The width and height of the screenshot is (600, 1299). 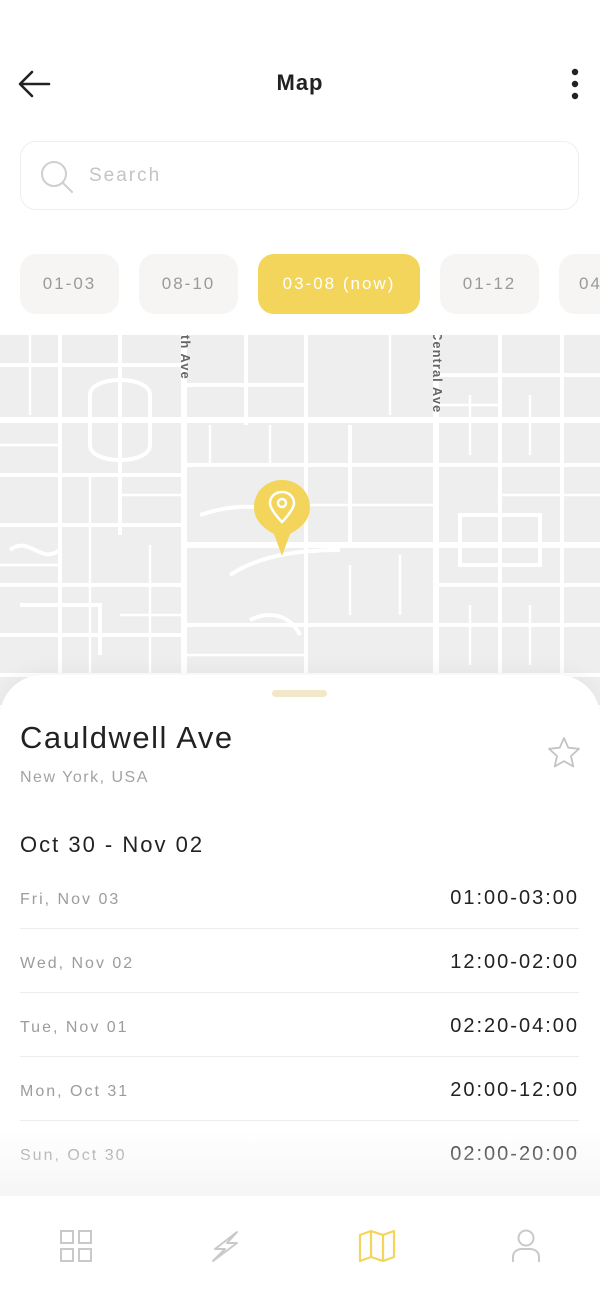 I want to click on schedule-row: Tue, Nov 01 02:20-04:00, so click(x=299, y=1025).